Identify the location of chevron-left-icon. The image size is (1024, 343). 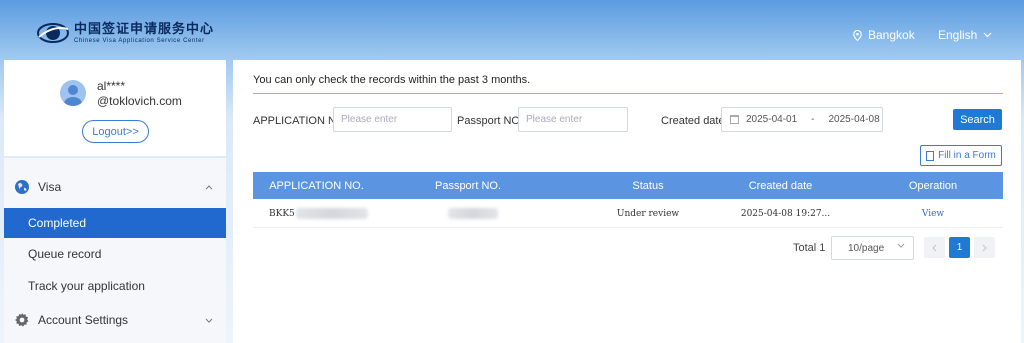
(934, 247).